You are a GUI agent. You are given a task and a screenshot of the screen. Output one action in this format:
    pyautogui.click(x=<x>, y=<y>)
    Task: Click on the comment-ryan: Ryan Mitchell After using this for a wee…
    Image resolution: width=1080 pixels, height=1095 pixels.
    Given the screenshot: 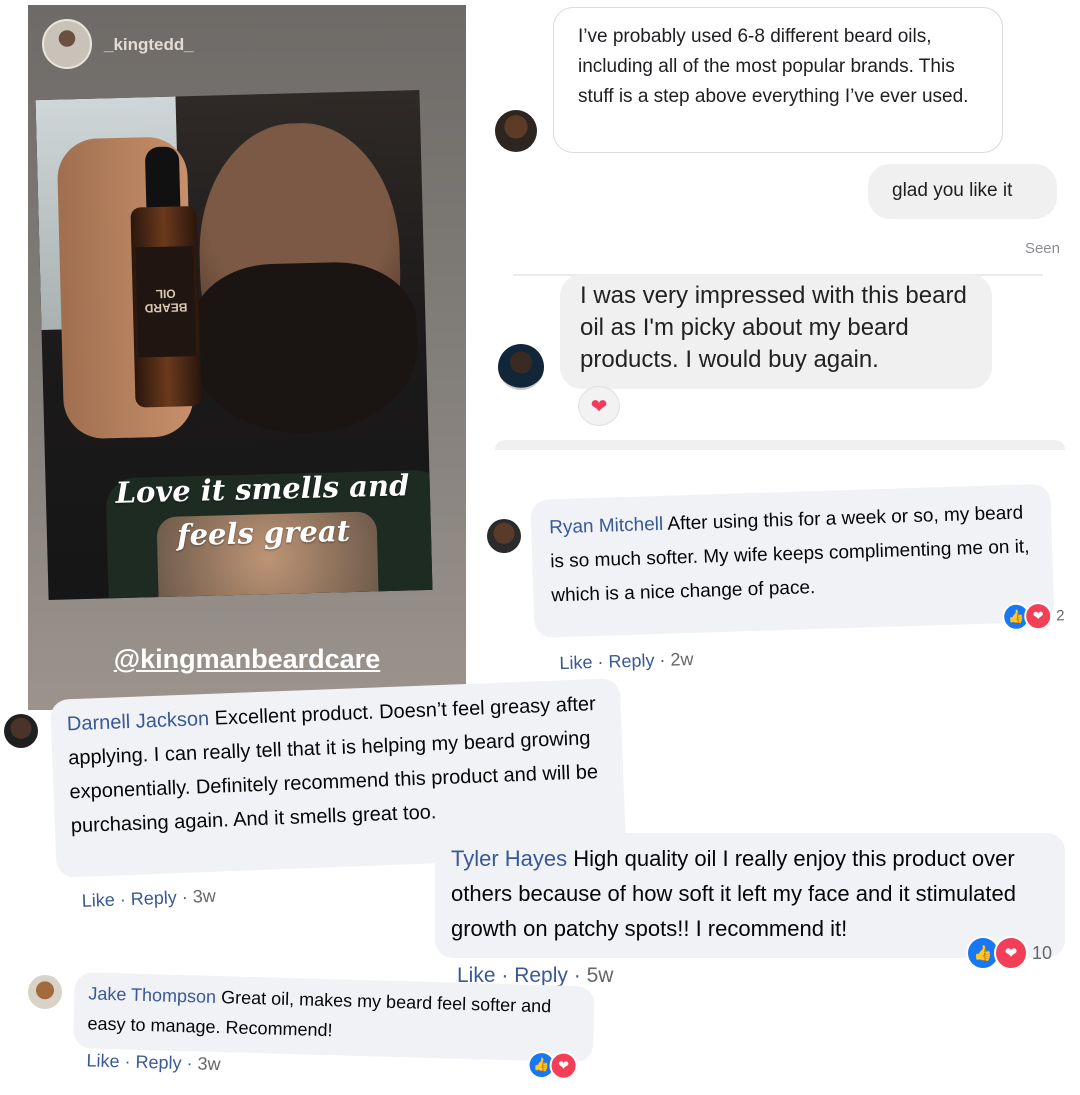 What is the action you would take?
    pyautogui.click(x=803, y=576)
    